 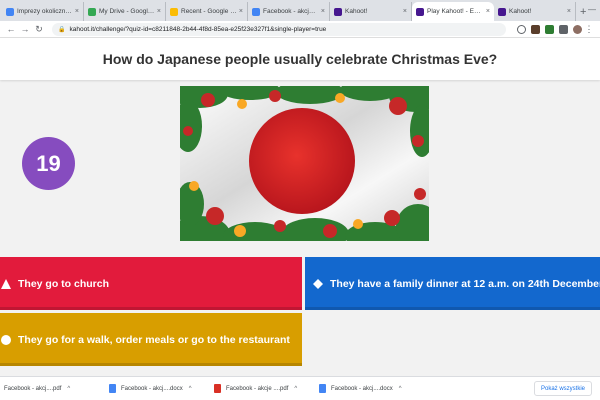 What do you see at coordinates (589, 29) in the screenshot?
I see `menu-icon: ⋮` at bounding box center [589, 29].